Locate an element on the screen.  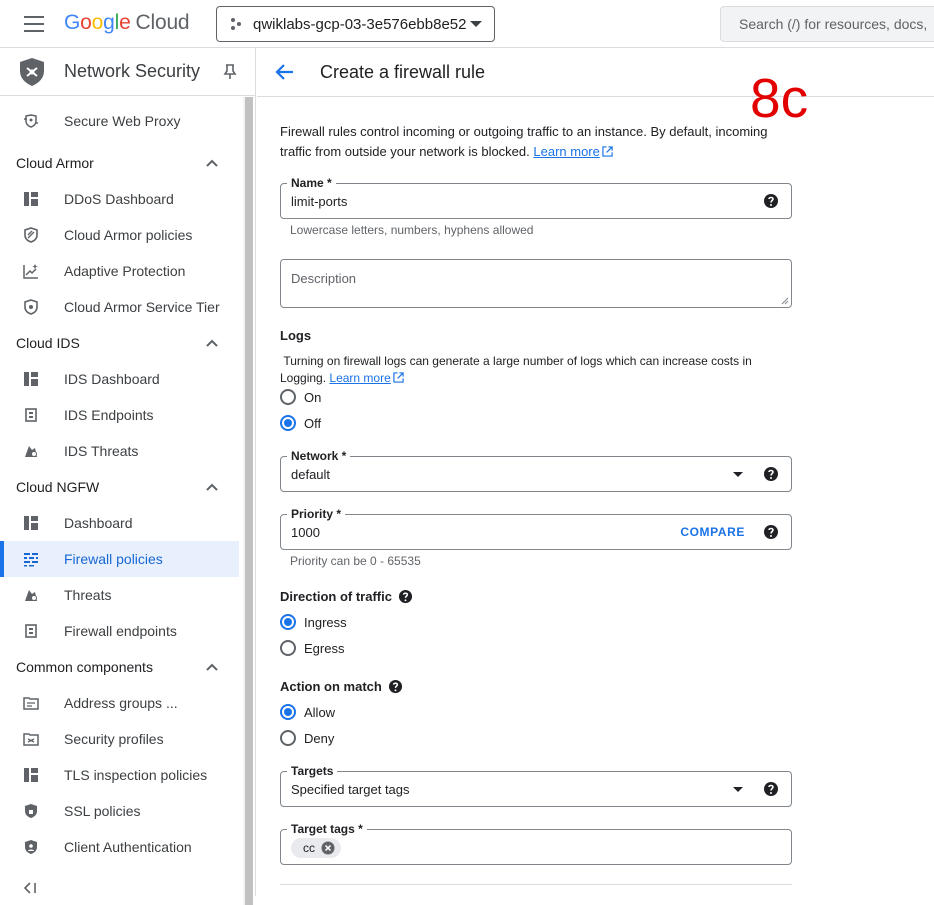
logs-on-radio: On is located at coordinates (300, 397).